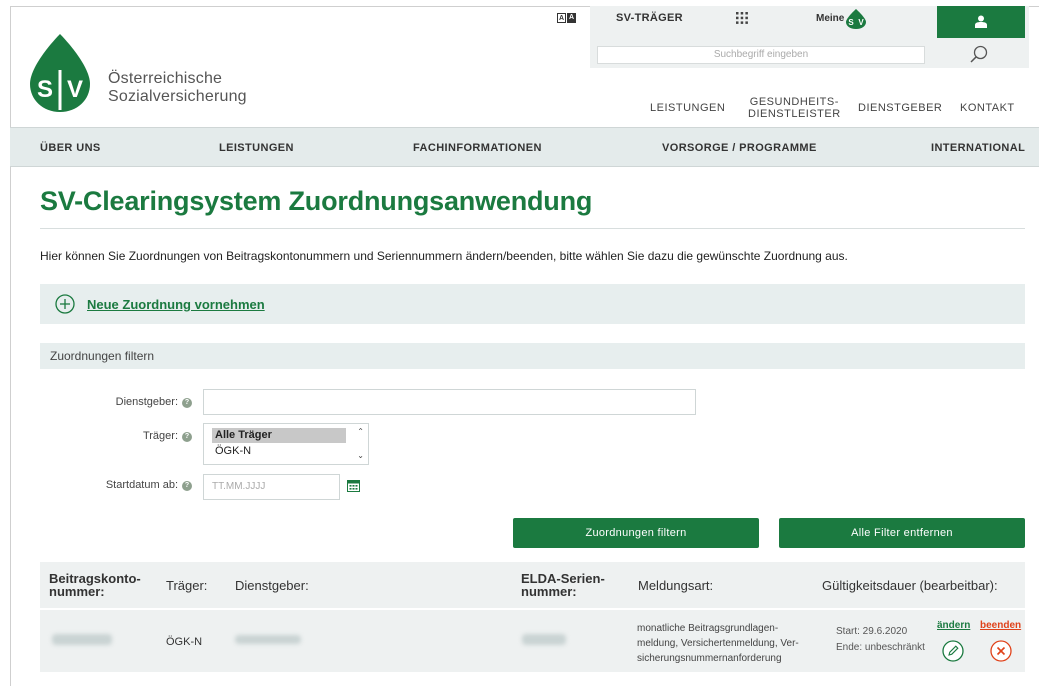 The width and height of the screenshot is (1039, 686). I want to click on meldungsart-line1: monatliche Beitragsgrundlagen-, so click(708, 628).